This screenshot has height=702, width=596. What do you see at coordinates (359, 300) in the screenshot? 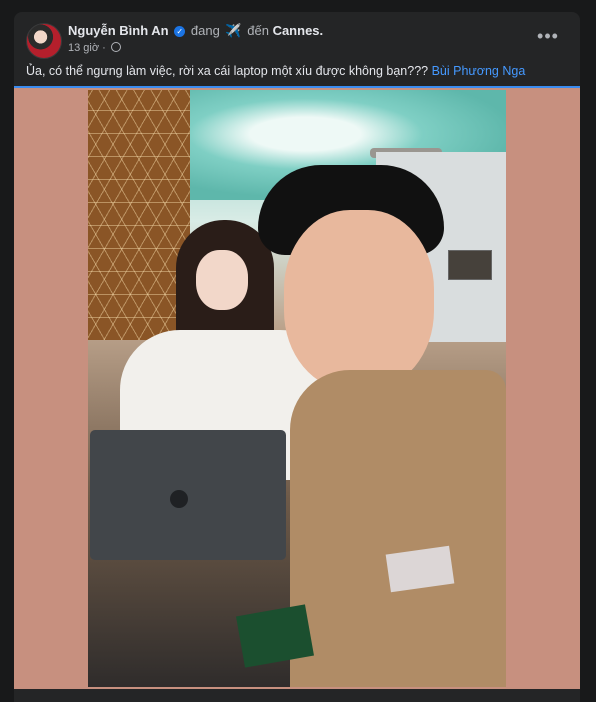
I see `man-face` at bounding box center [359, 300].